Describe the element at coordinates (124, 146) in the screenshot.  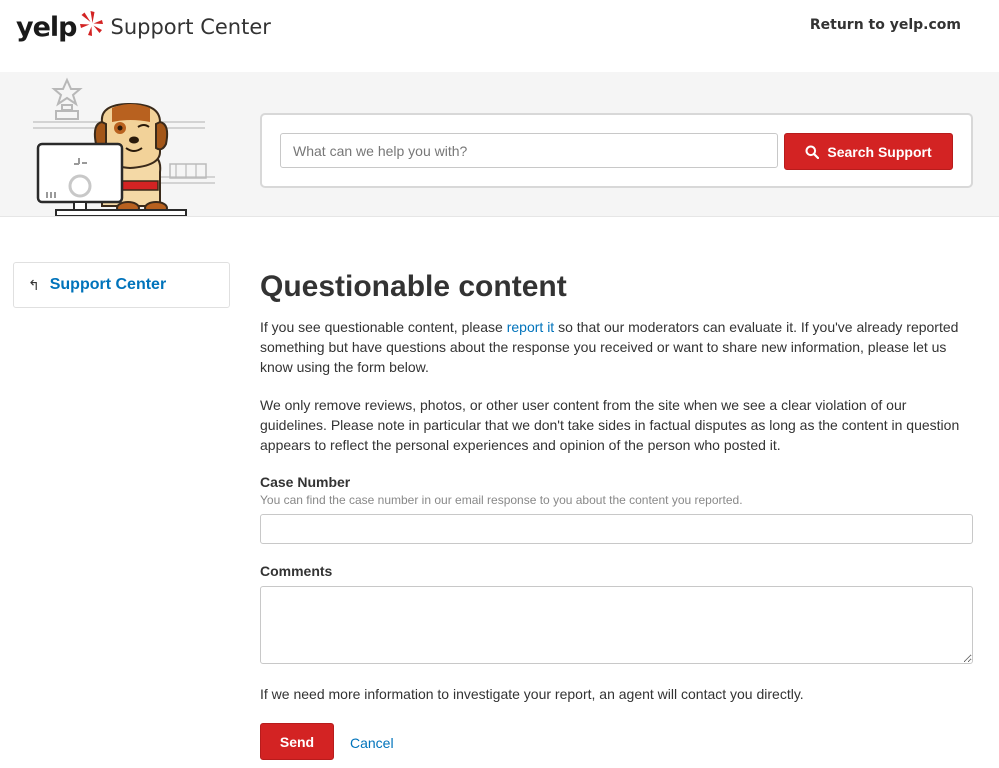
I see `dog-at-computer-illustration` at that location.